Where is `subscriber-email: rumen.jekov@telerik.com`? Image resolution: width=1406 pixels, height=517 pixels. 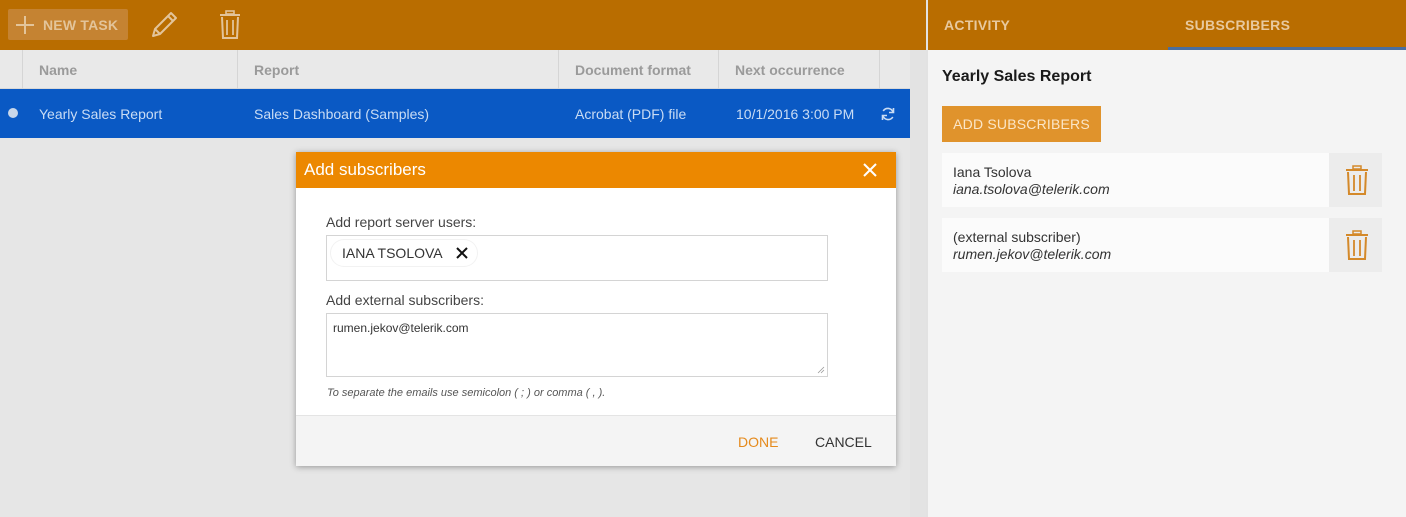 subscriber-email: rumen.jekov@telerik.com is located at coordinates (1032, 254).